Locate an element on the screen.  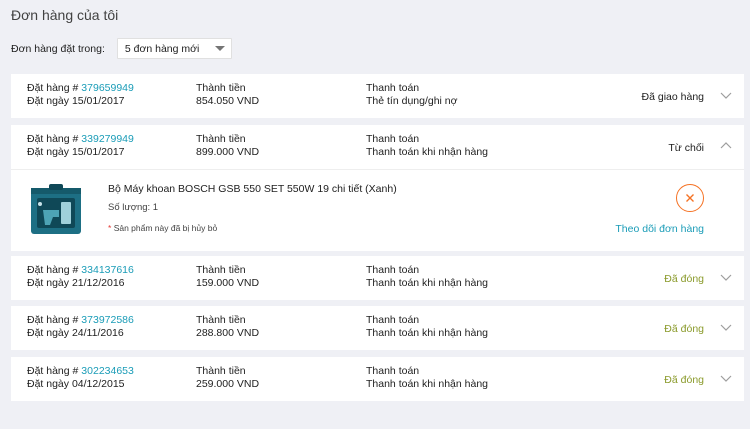
order-total-cell: Thành tiền 259.000 VND is located at coordinates (227, 377).